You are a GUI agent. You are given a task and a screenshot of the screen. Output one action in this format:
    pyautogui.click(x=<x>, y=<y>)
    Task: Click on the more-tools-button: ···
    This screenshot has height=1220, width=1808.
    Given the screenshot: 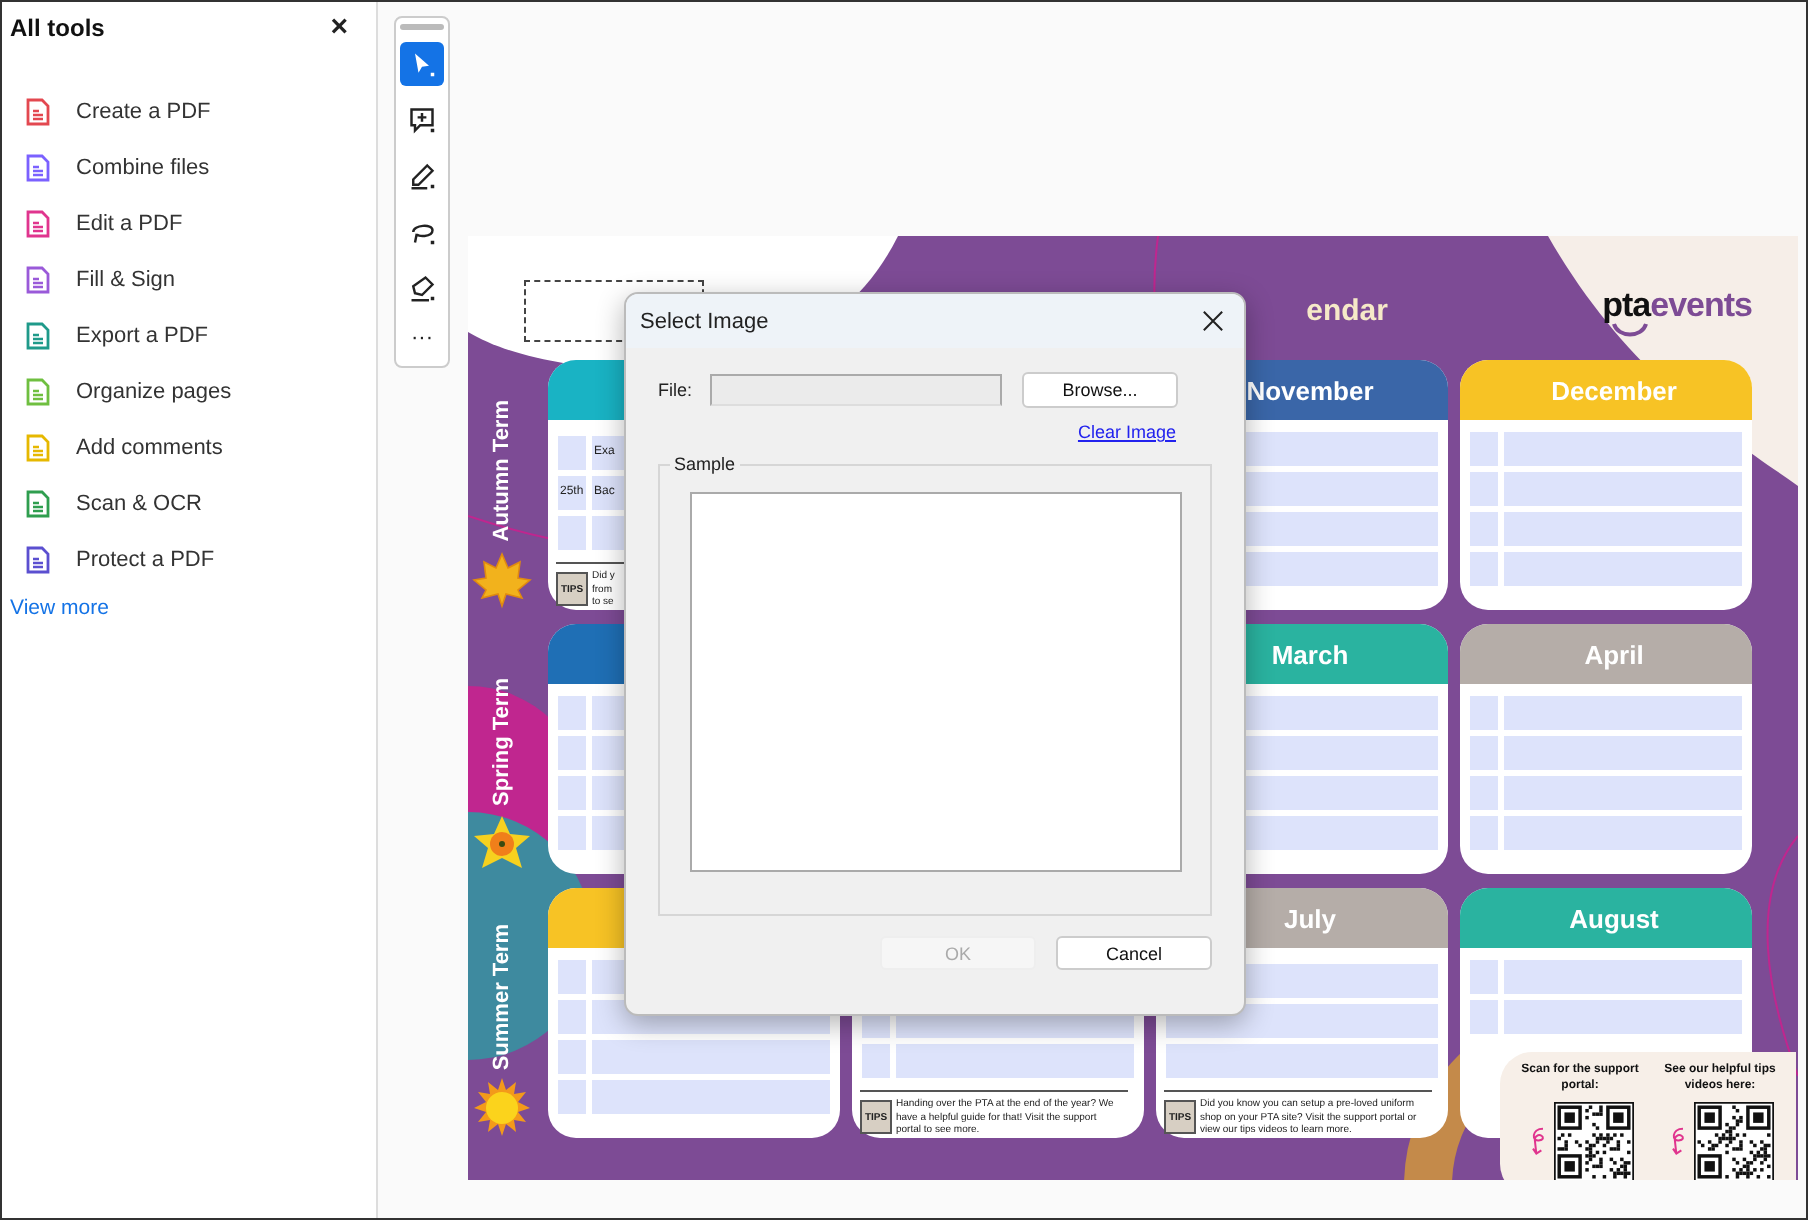 What is the action you would take?
    pyautogui.click(x=422, y=338)
    